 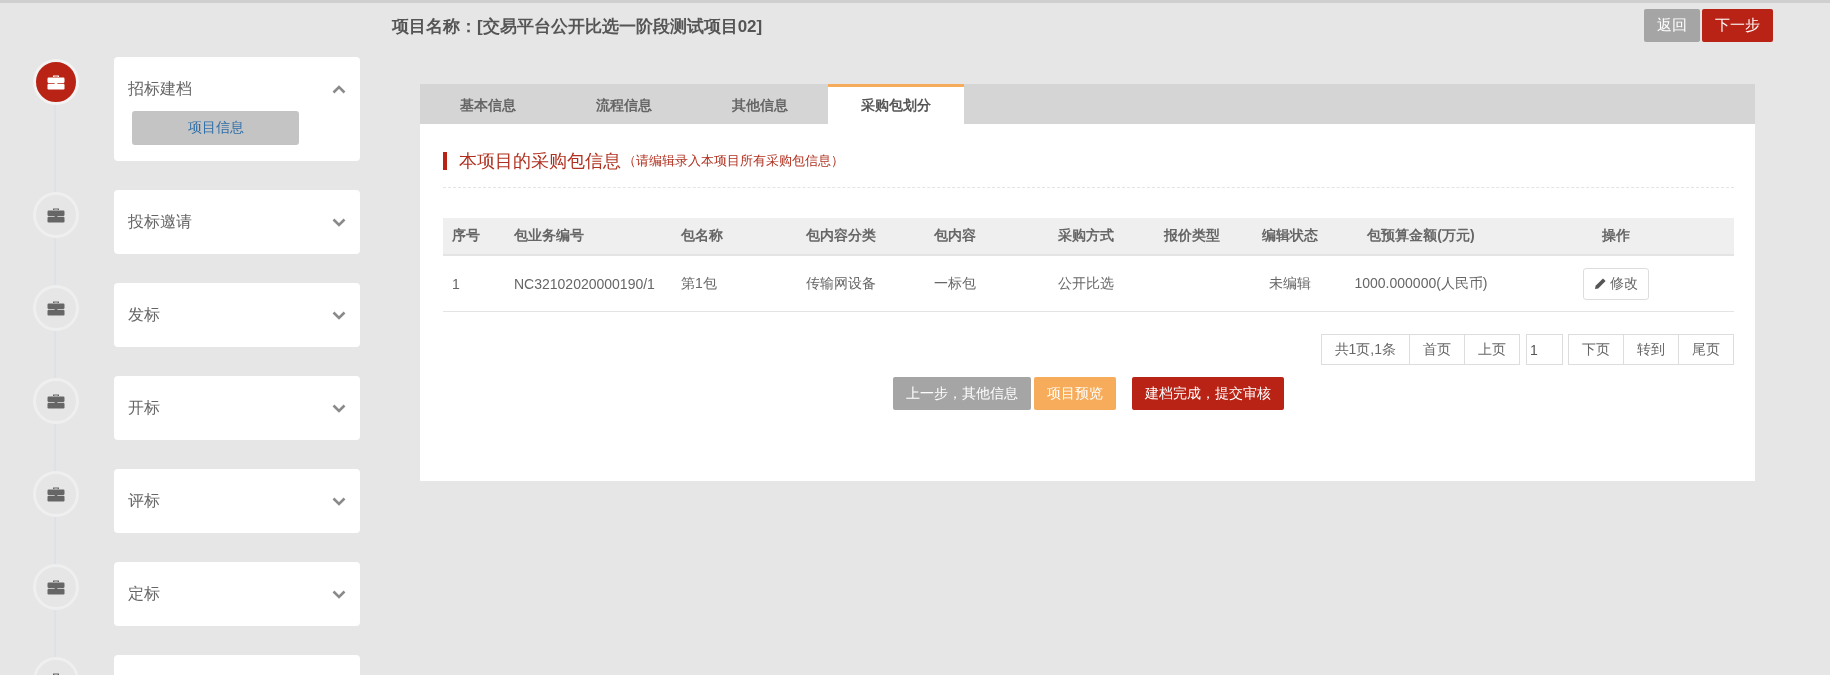 I want to click on step-title: 评标, so click(x=144, y=500).